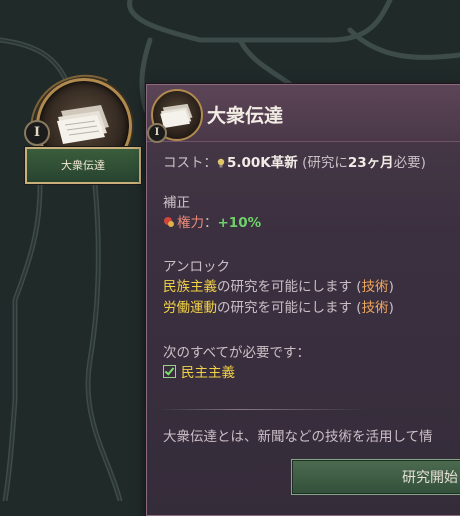 Image resolution: width=460 pixels, height=516 pixels. I want to click on tooltip-divider, so click(262, 409).